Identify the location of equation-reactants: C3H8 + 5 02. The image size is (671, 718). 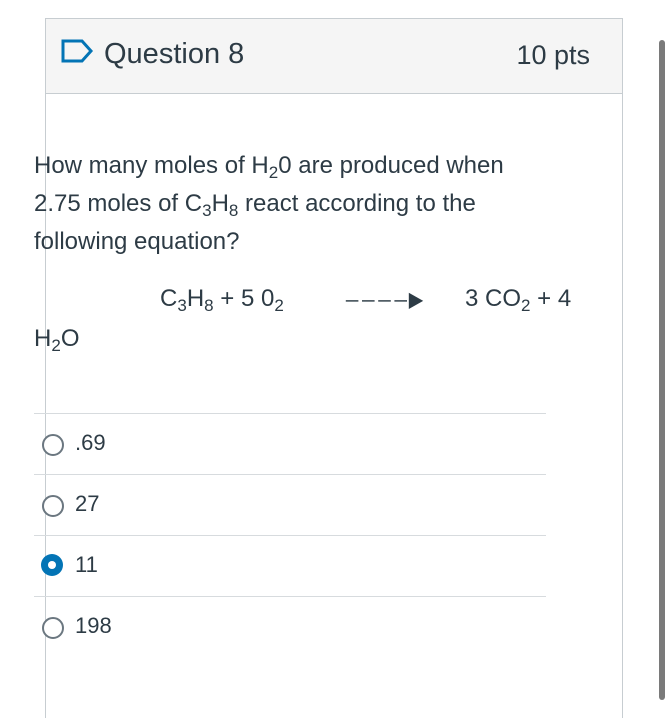
(222, 300).